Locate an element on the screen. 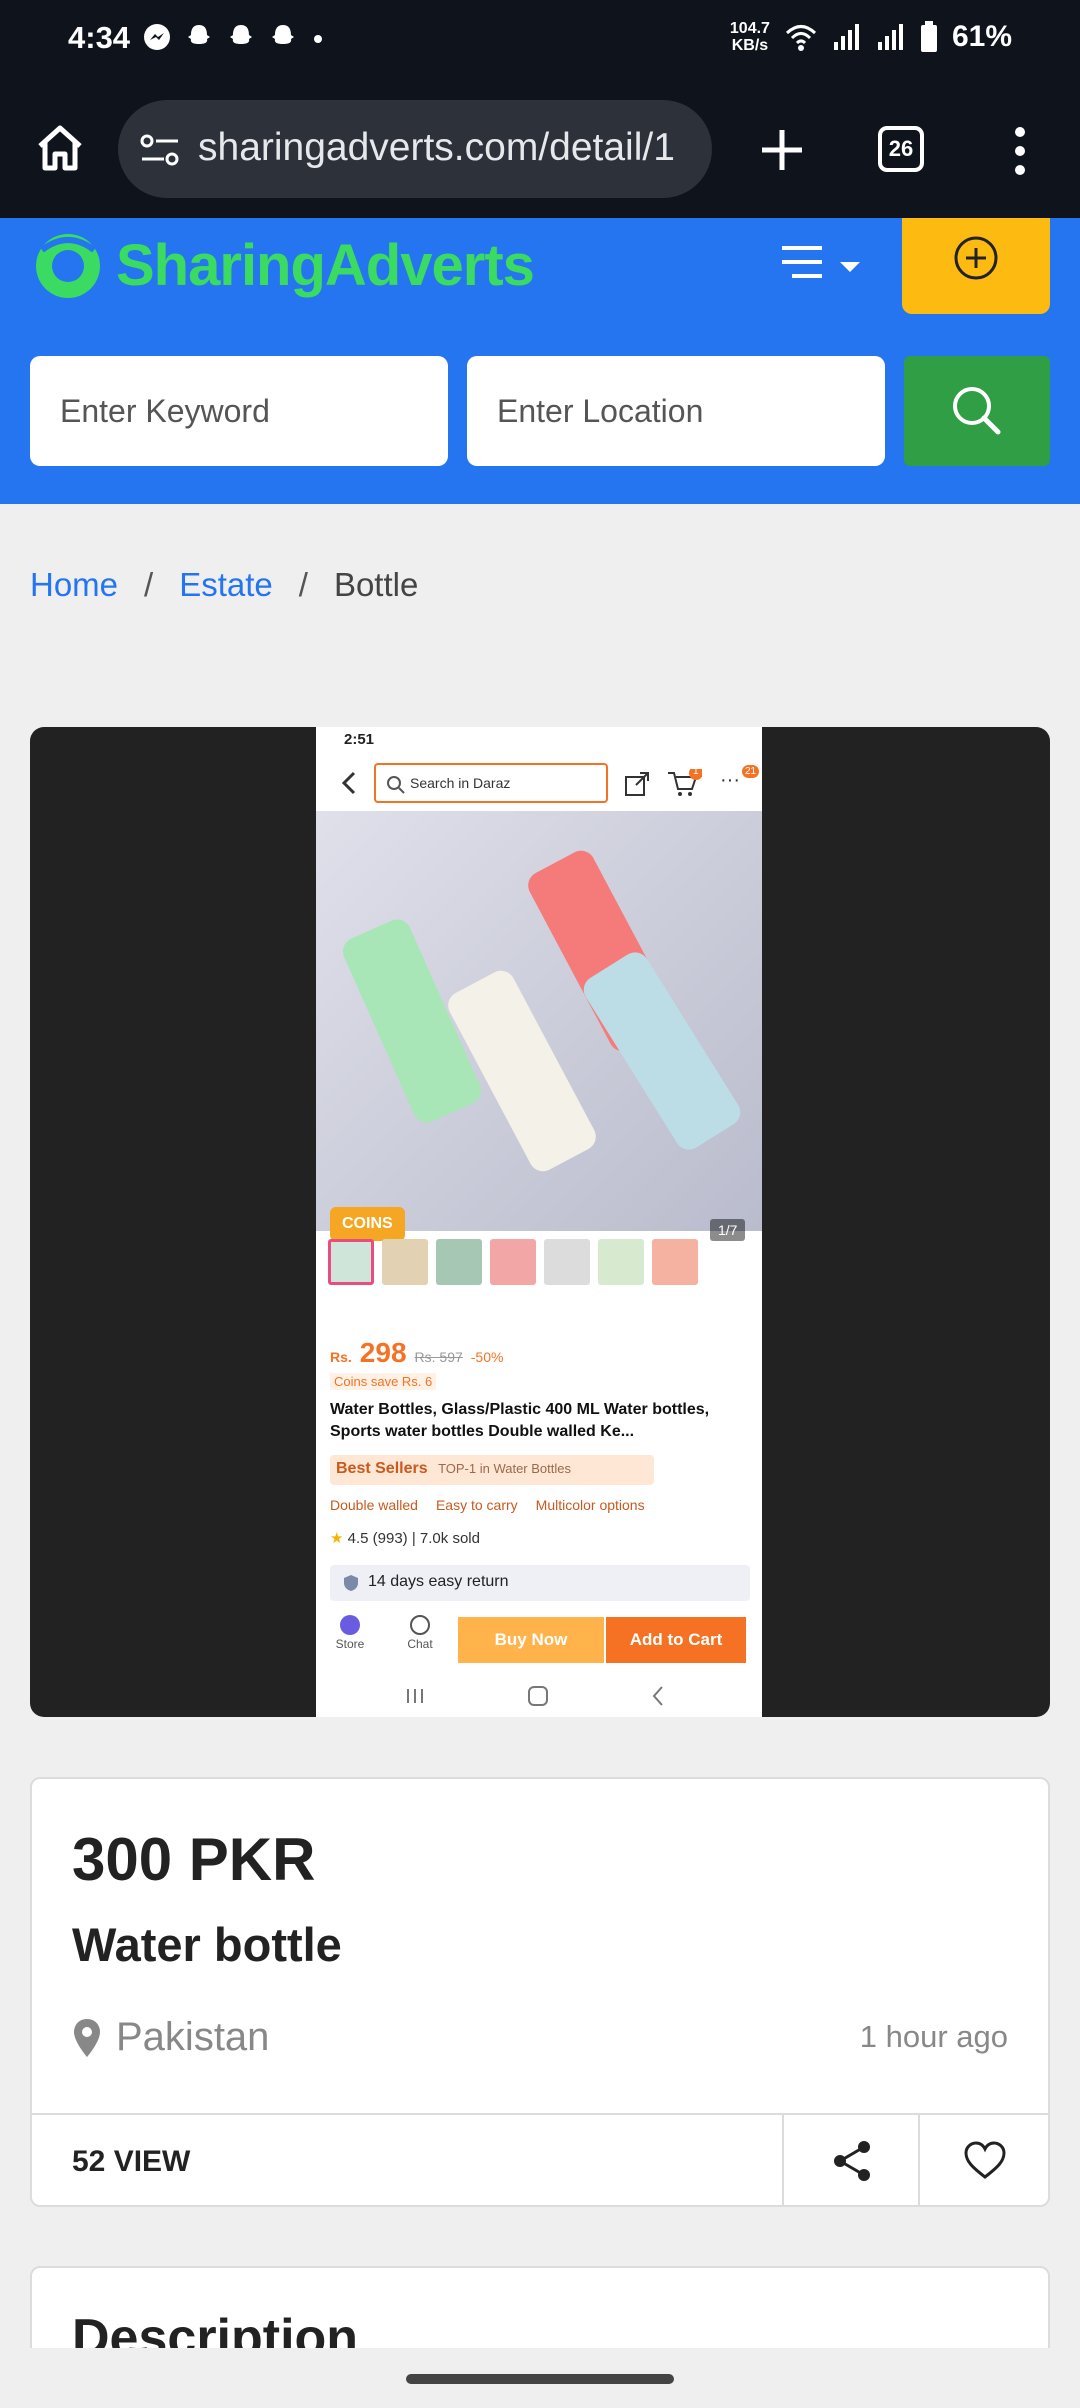  chat-label: Chat is located at coordinates (420, 1644).